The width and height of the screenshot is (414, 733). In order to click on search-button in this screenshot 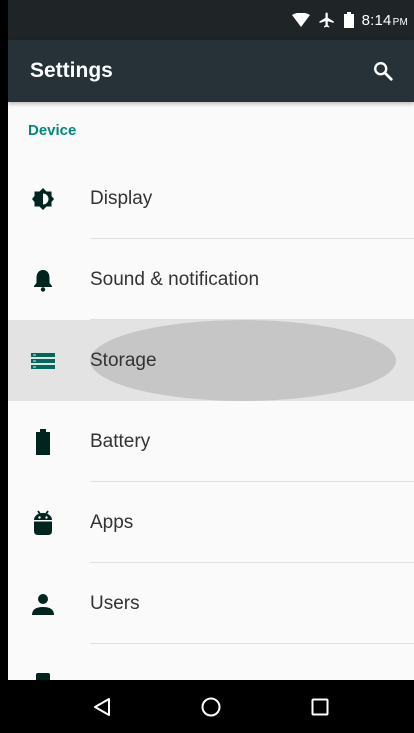, I will do `click(383, 71)`.